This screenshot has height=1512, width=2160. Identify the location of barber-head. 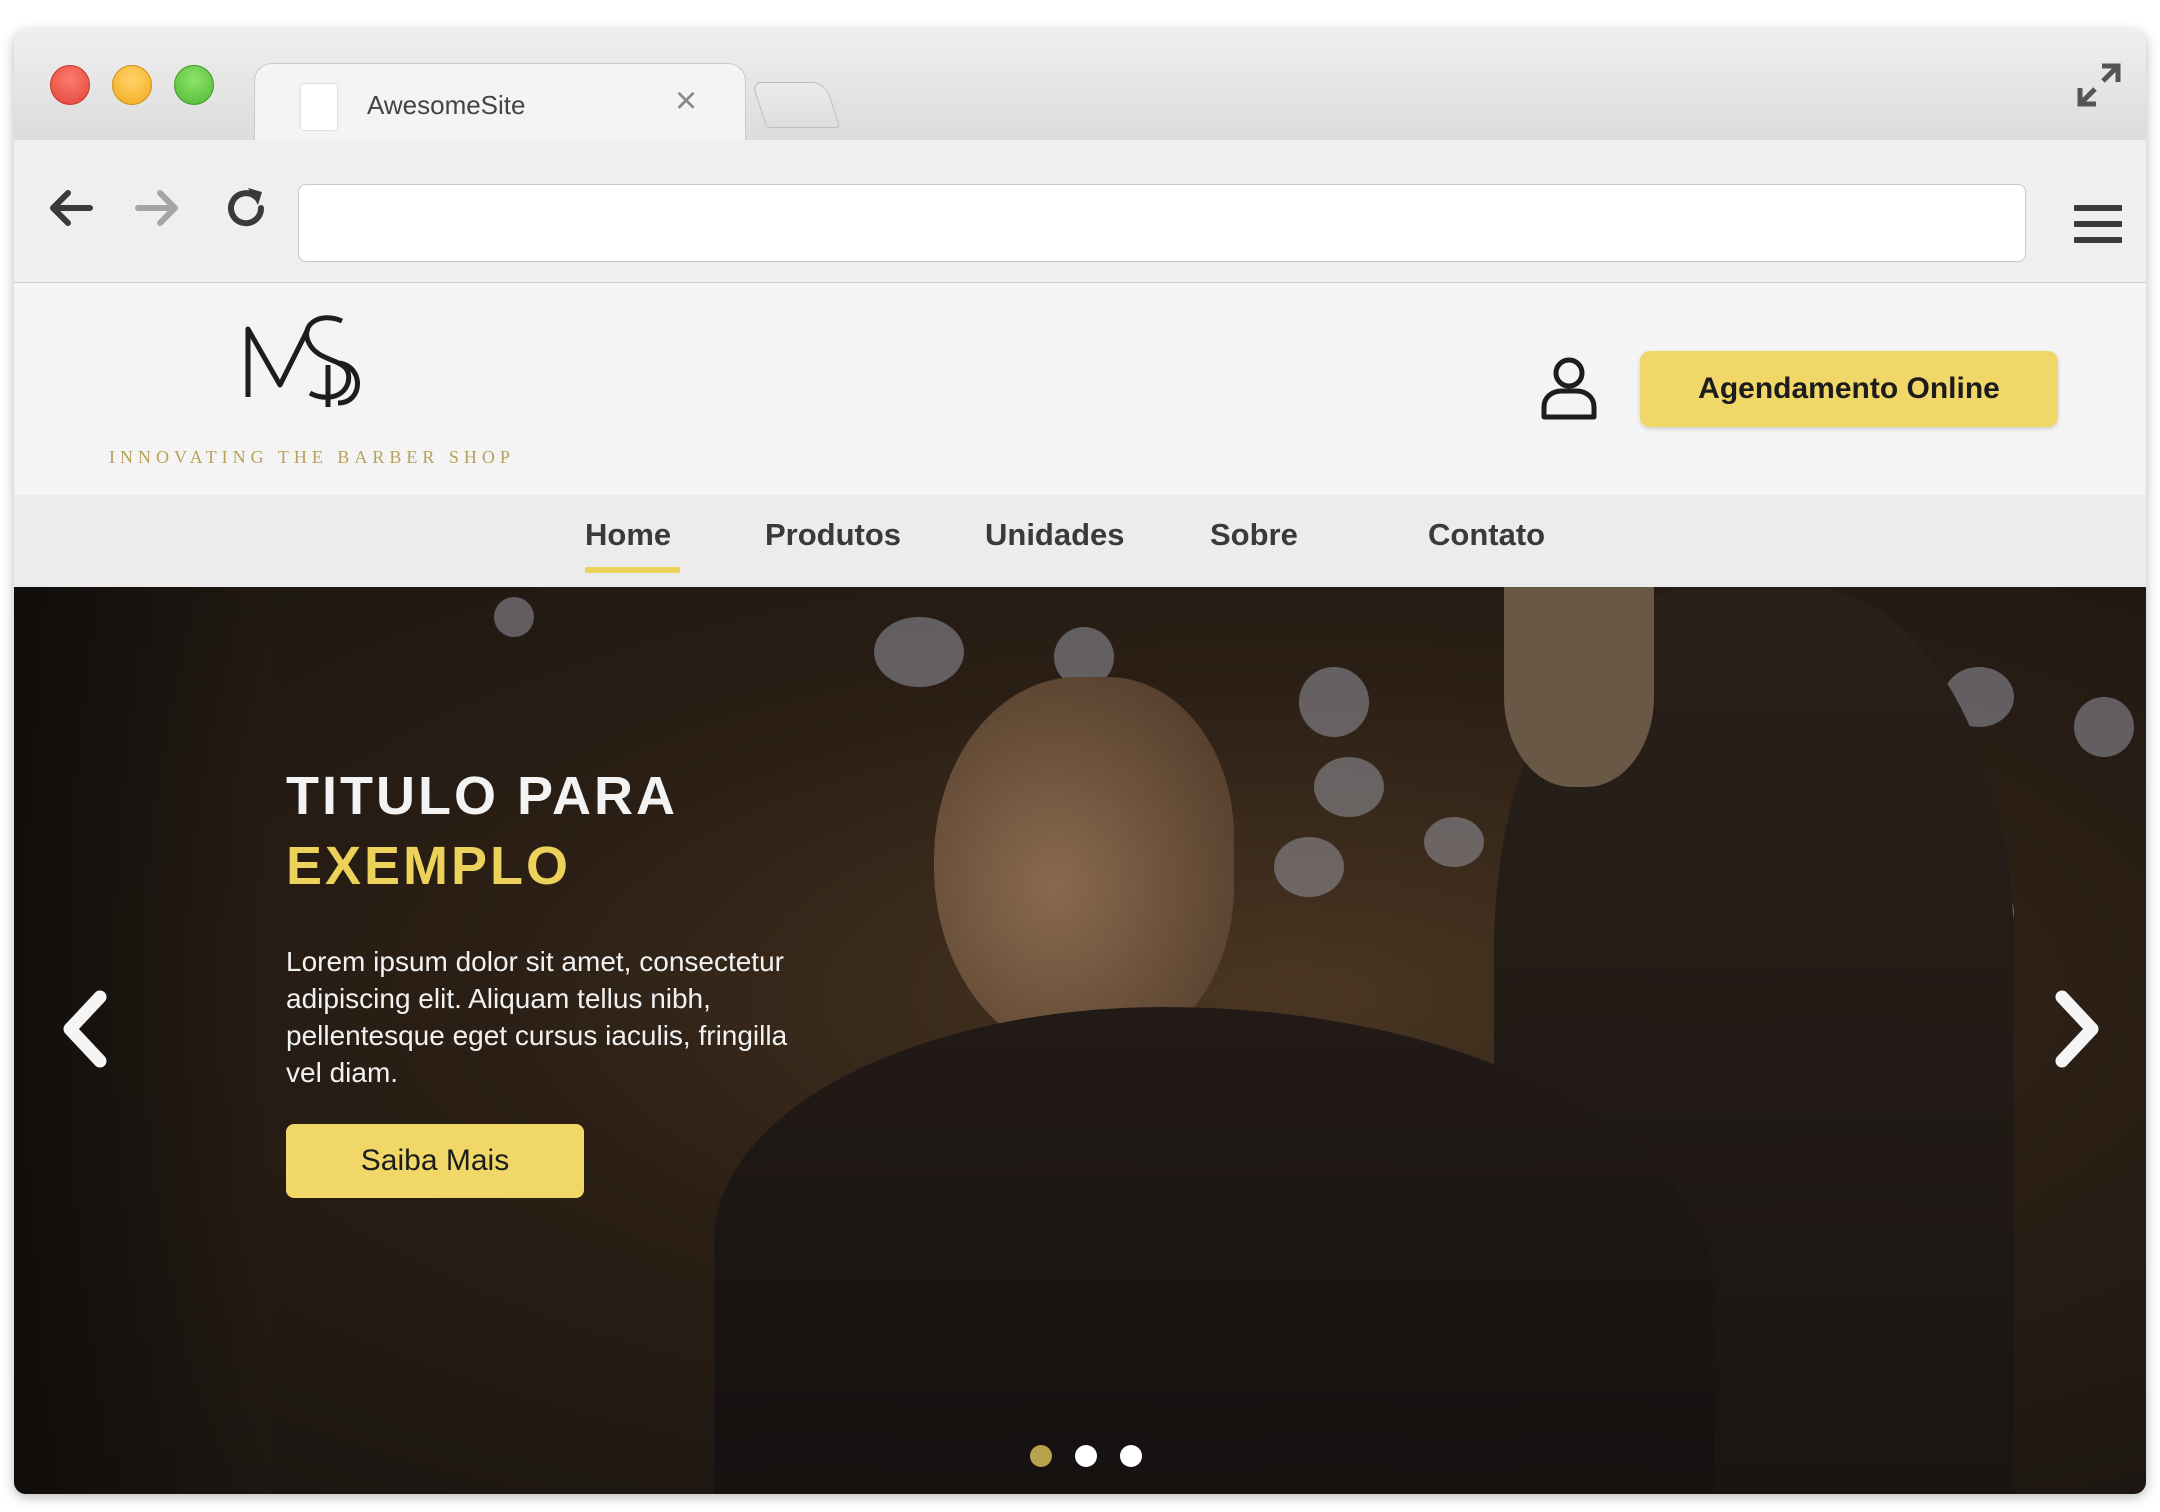
(1579, 687).